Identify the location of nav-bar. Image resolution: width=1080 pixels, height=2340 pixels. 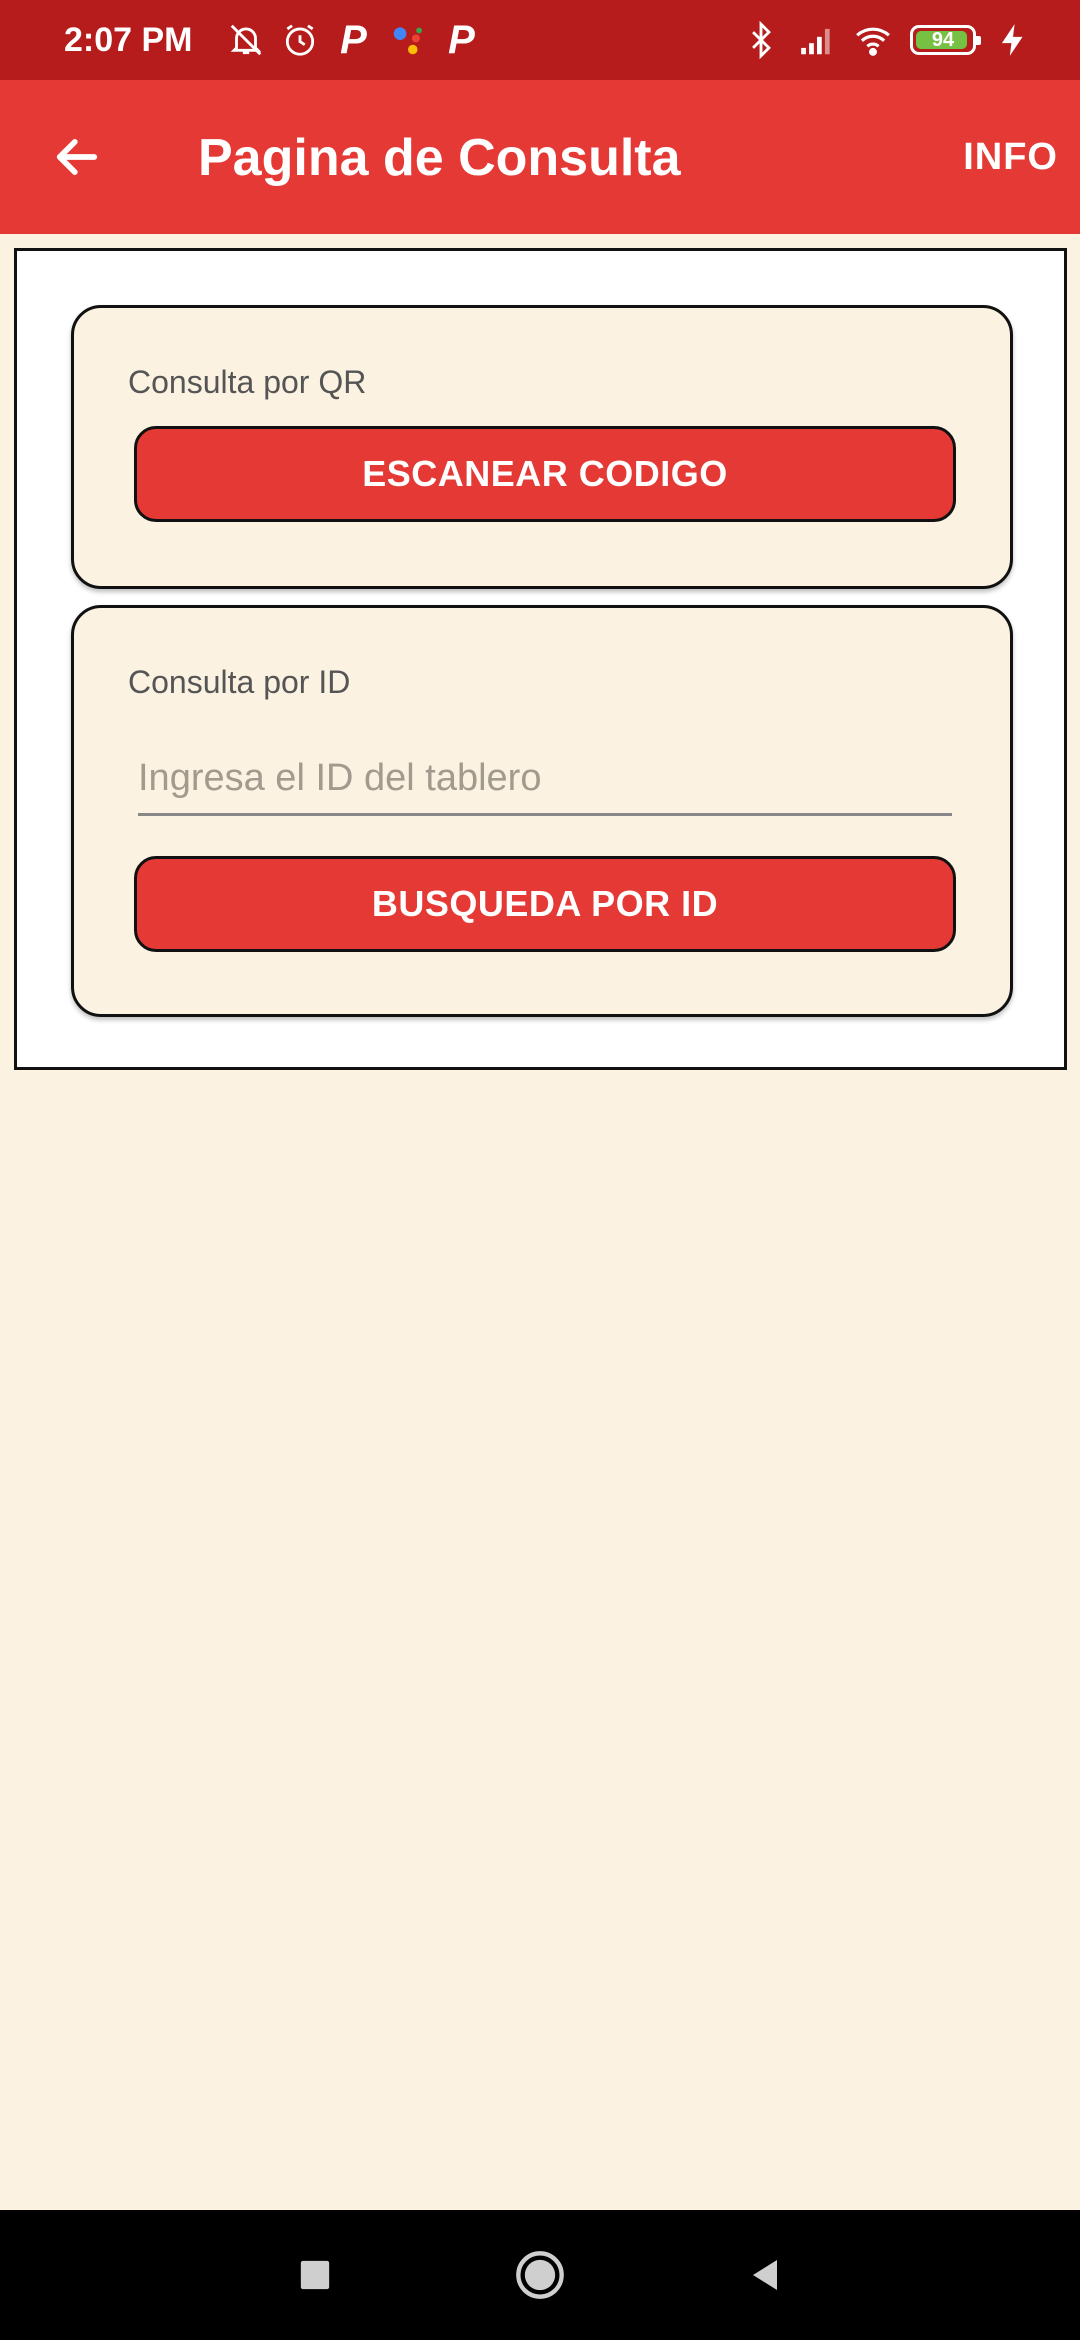
(540, 2275).